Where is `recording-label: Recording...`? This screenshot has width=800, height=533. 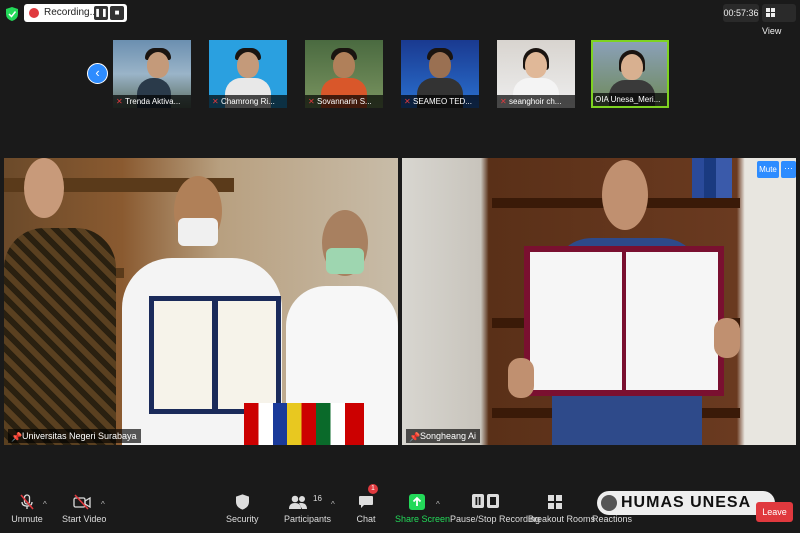 recording-label: Recording... is located at coordinates (71, 12).